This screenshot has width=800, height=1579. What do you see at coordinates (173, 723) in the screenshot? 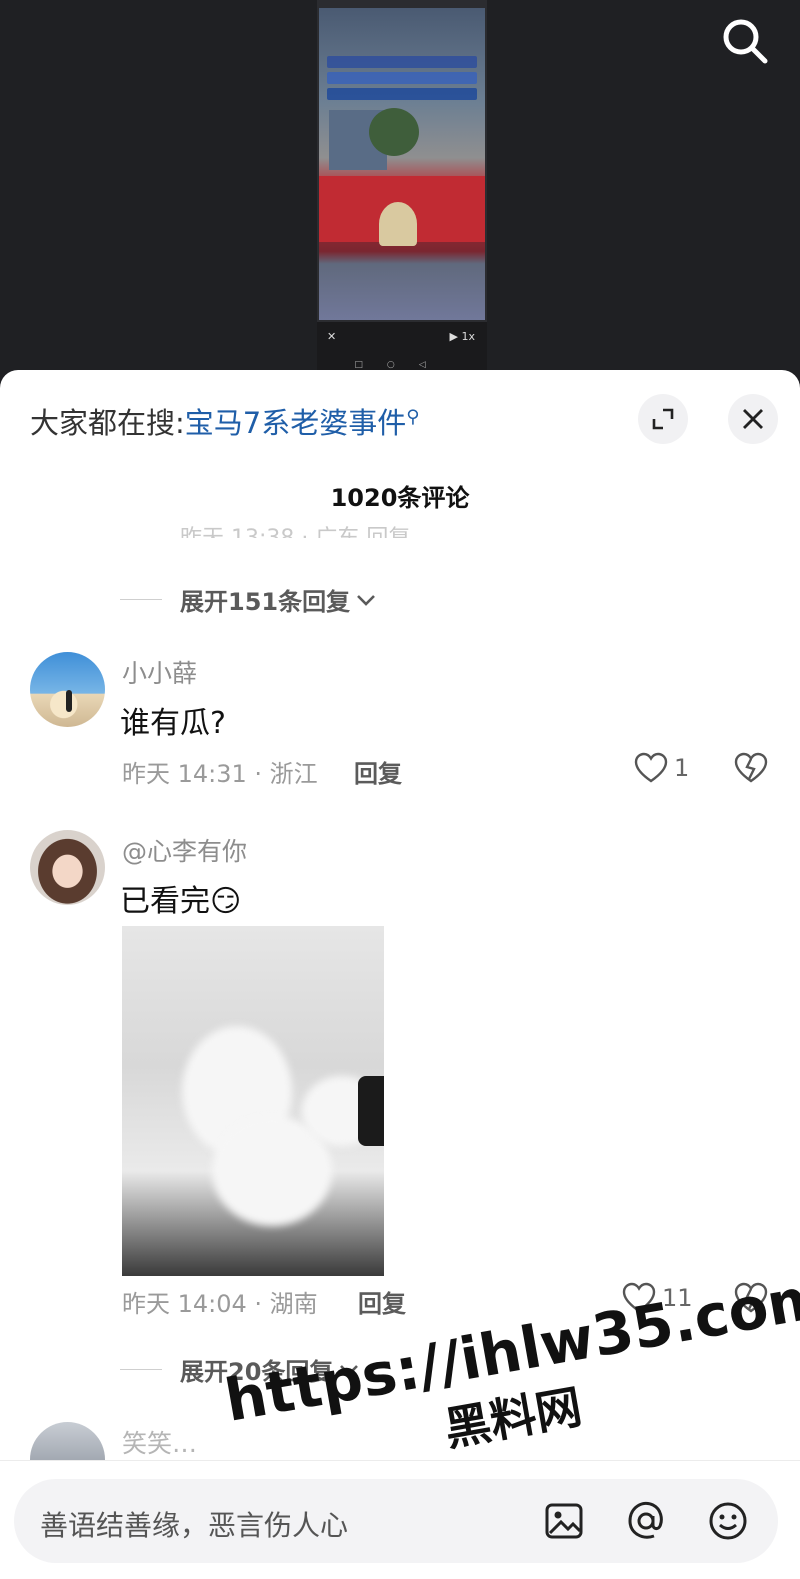
I see `comment-text: 谁有瓜?` at bounding box center [173, 723].